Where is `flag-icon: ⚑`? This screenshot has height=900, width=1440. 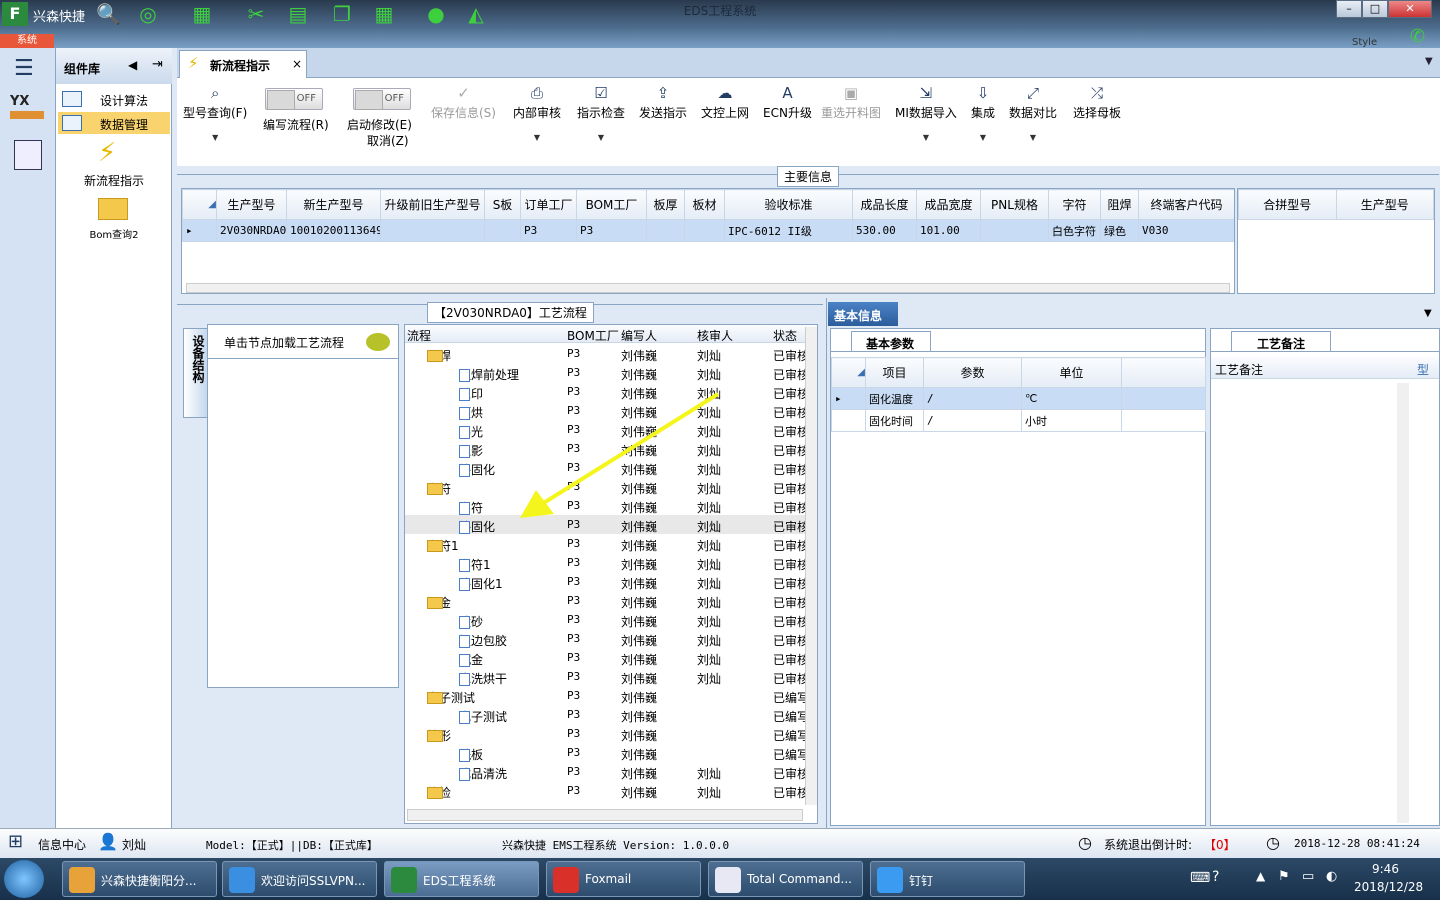
flag-icon: ⚑ is located at coordinates (1284, 876).